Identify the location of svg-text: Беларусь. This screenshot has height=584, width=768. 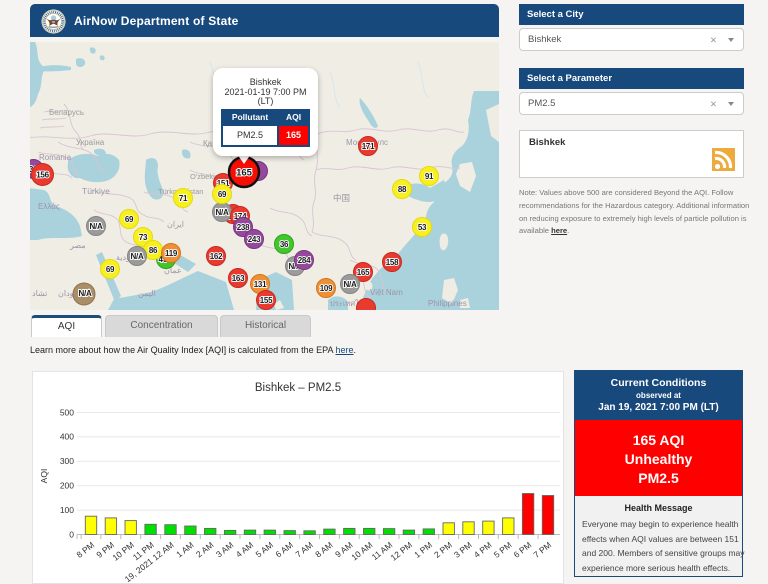
(66, 112).